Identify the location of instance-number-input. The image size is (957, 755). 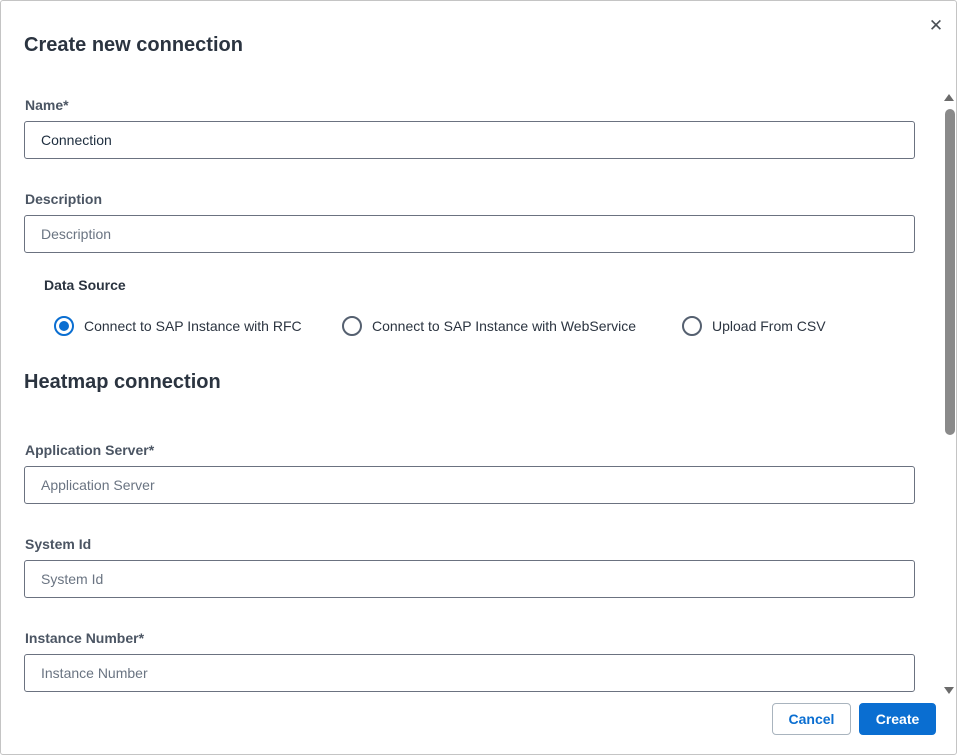
(469, 673).